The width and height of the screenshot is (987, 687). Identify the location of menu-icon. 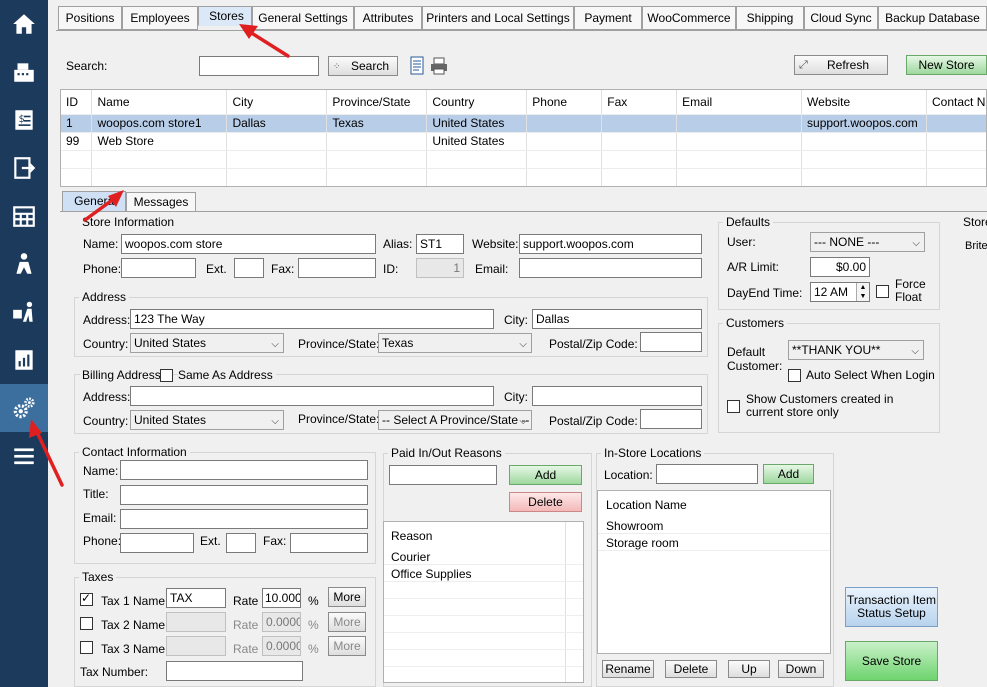
(24, 456).